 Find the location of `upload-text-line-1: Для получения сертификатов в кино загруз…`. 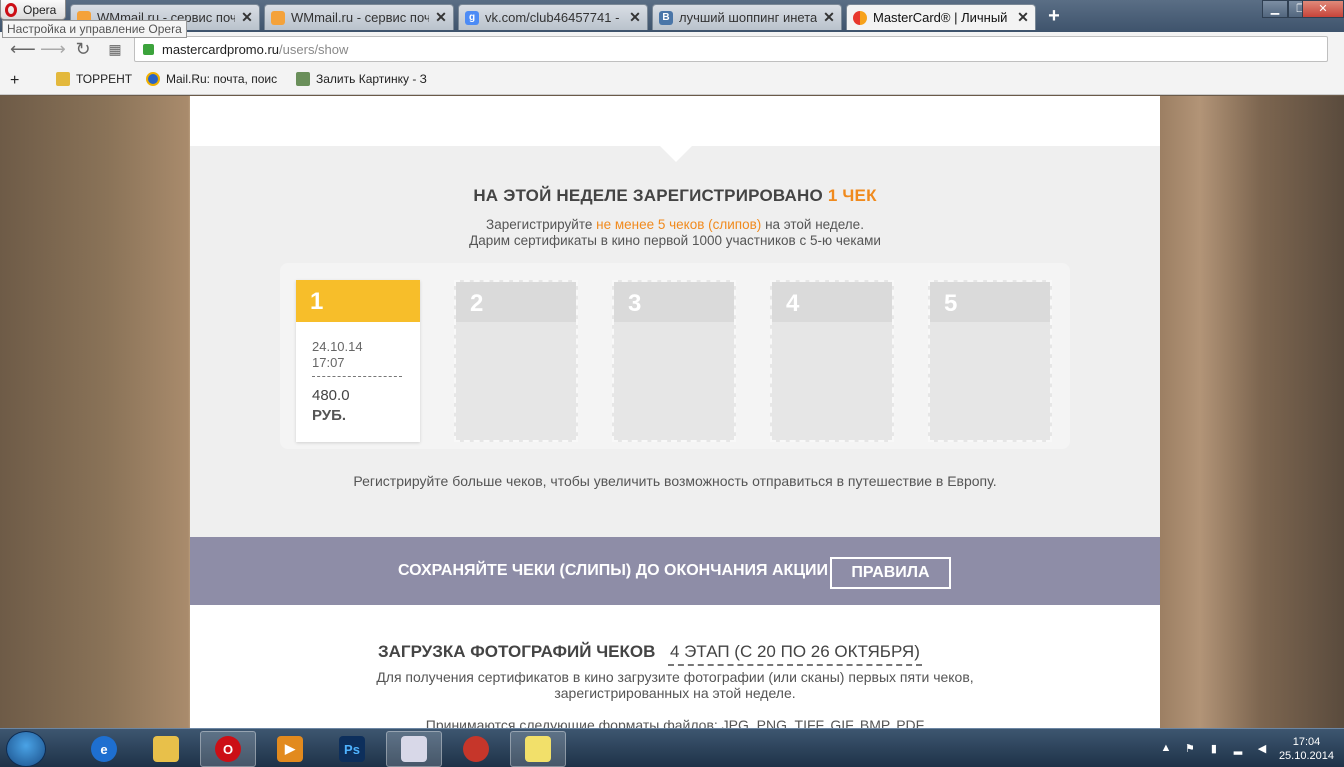

upload-text-line-1: Для получения сертификатов в кино загруз… is located at coordinates (675, 677).